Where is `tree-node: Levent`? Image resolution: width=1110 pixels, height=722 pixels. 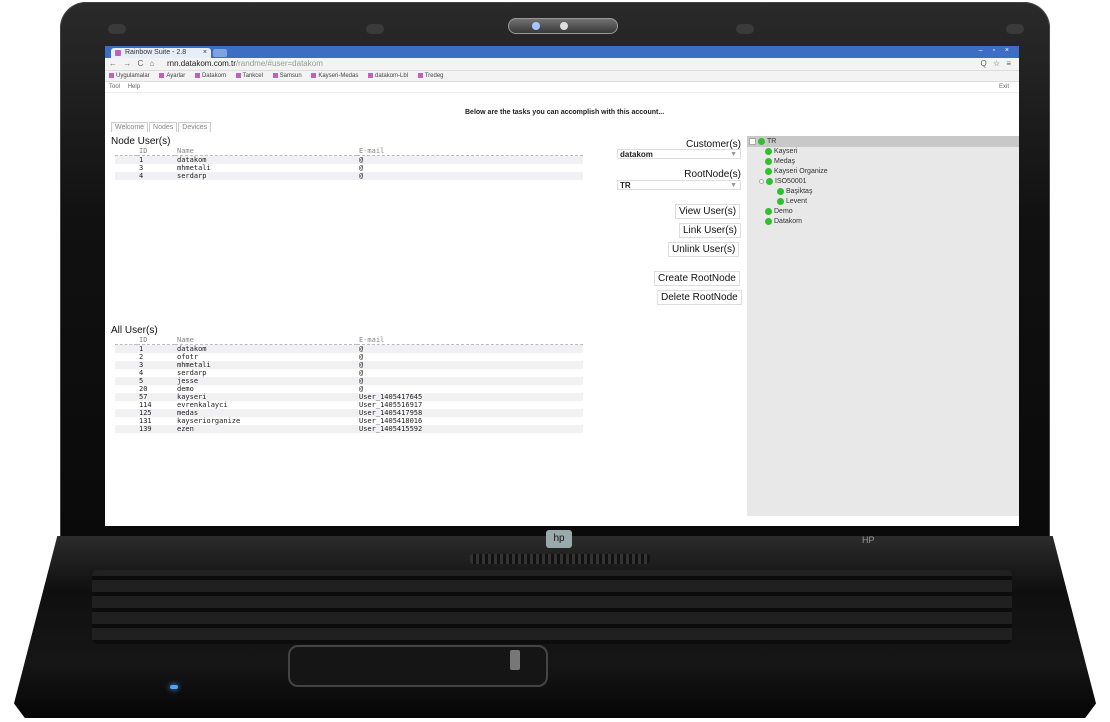
tree-node: Levent is located at coordinates (792, 201).